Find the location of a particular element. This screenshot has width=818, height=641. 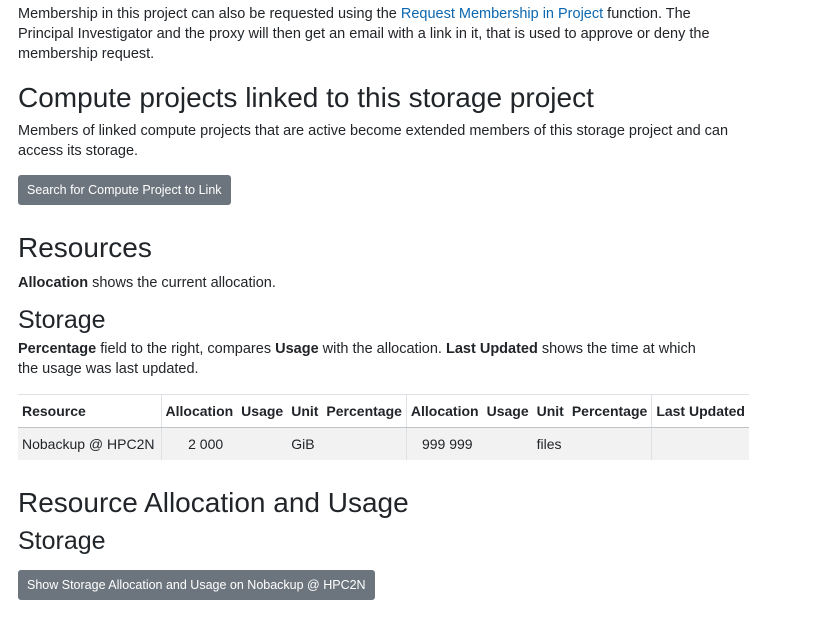

col-file-allocation: Allocation is located at coordinates (444, 411).